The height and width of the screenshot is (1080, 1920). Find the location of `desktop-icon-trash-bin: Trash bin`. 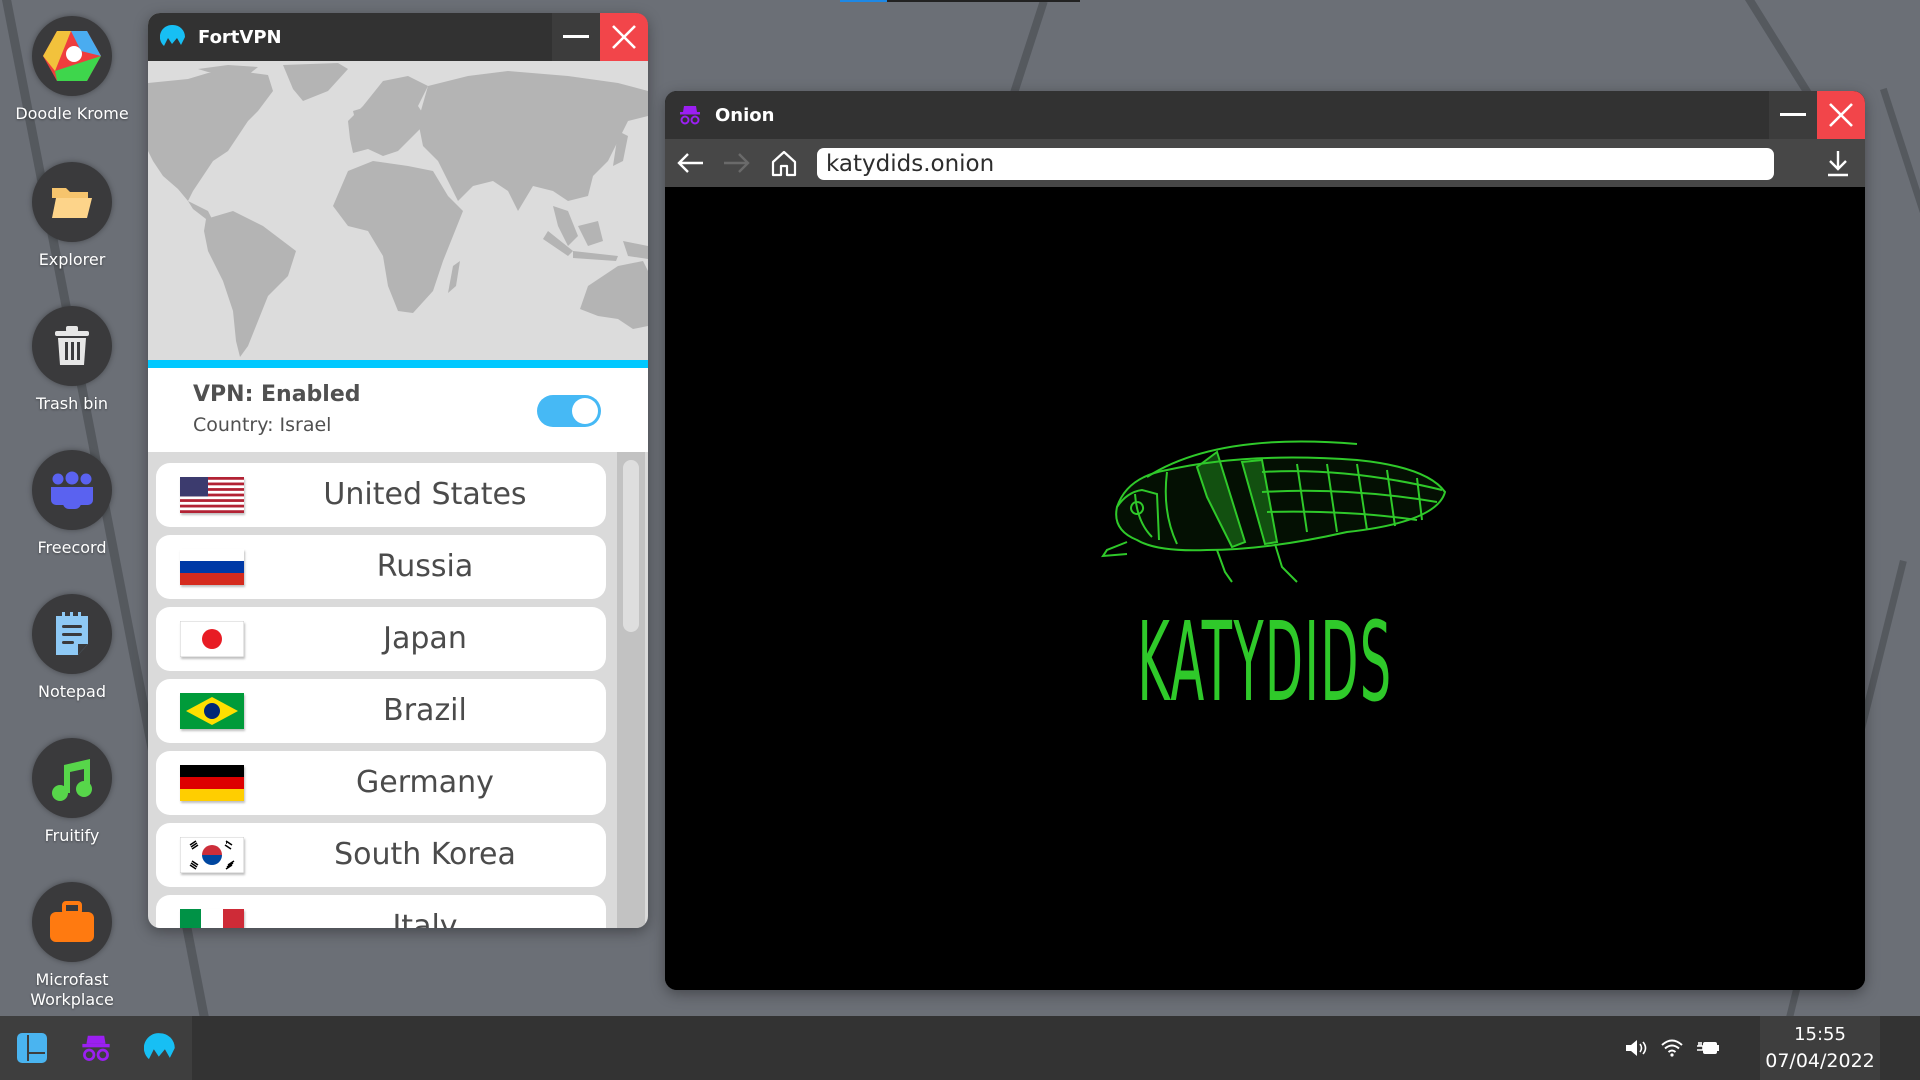

desktop-icon-trash-bin: Trash bin is located at coordinates (72, 360).